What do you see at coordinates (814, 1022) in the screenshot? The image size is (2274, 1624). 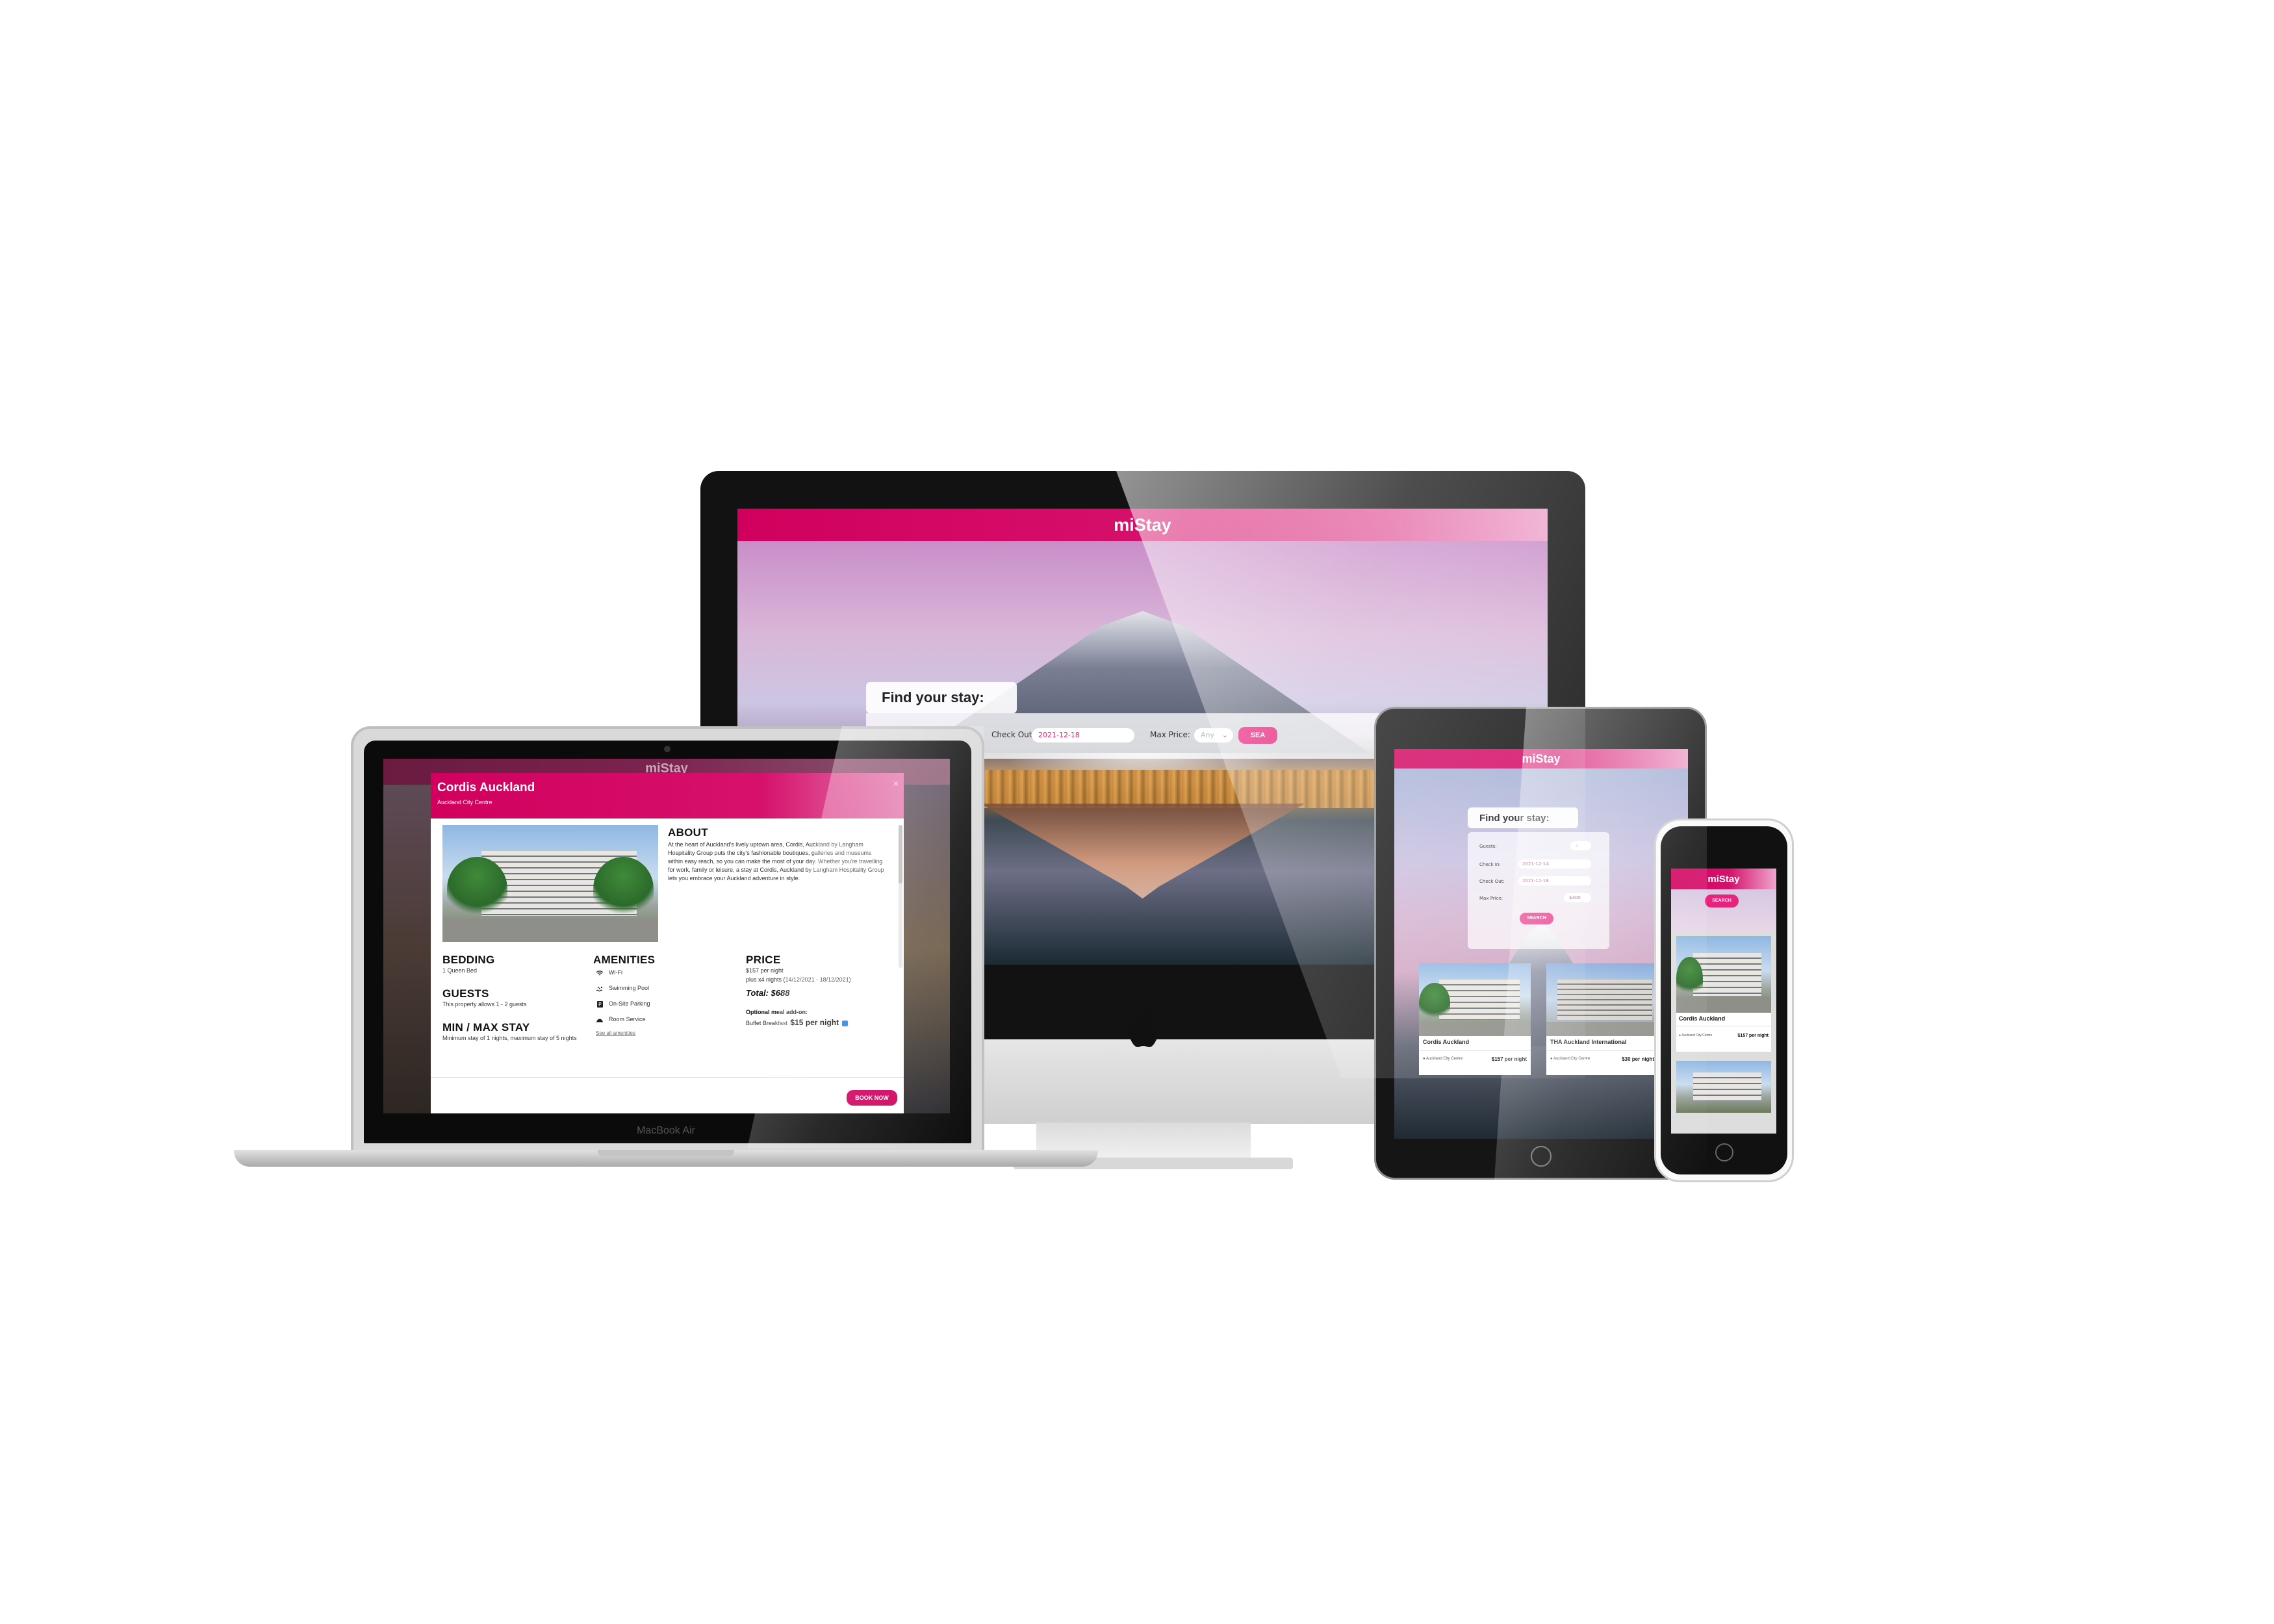 I see `meal-price: $15 per night` at bounding box center [814, 1022].